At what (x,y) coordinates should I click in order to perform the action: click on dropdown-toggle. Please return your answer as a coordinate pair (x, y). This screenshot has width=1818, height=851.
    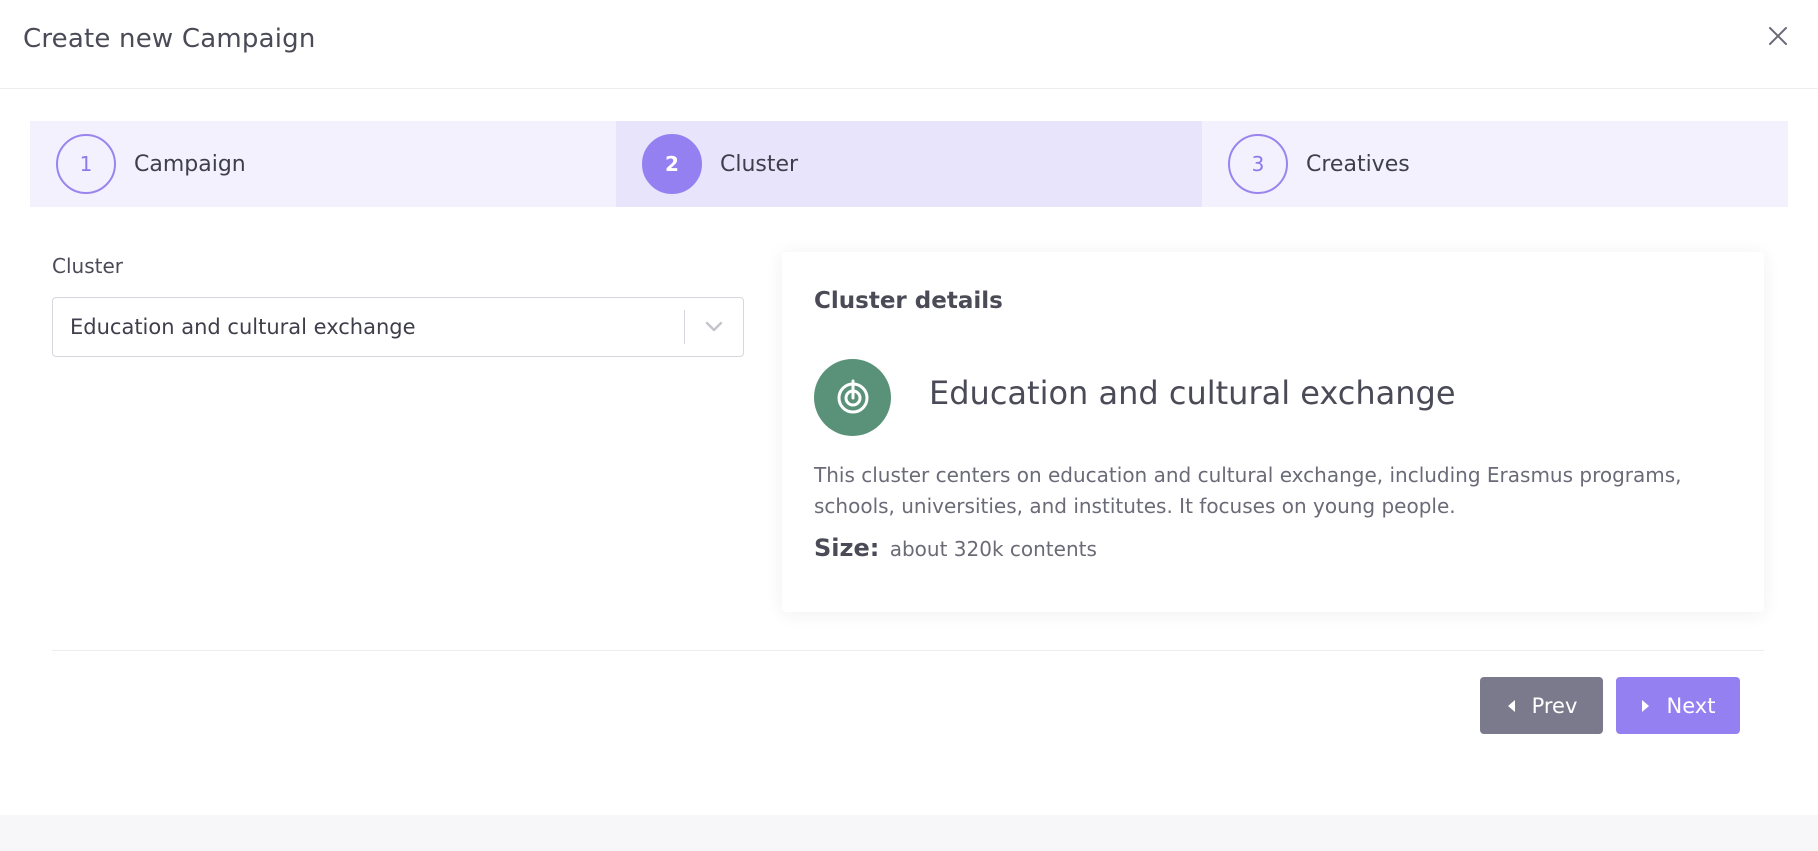
    Looking at the image, I should click on (714, 327).